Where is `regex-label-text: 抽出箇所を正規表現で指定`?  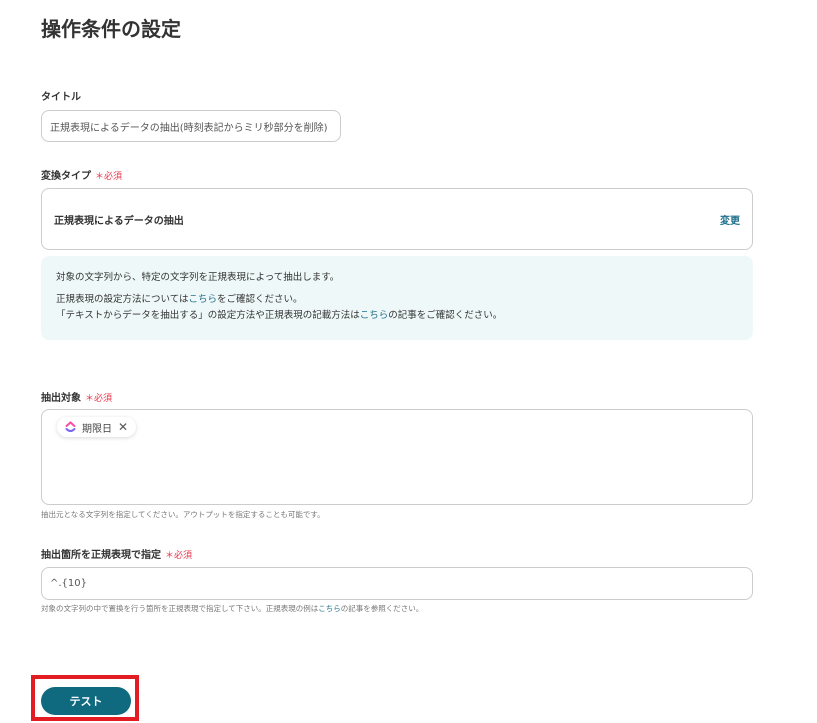 regex-label-text: 抽出箇所を正規表現で指定 is located at coordinates (101, 555).